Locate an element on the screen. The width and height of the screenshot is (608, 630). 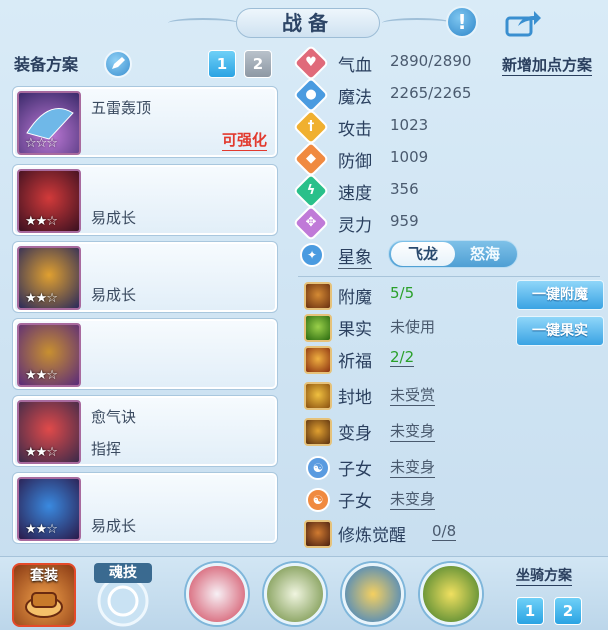
constellation-toggle: 飞龙 怒海 is located at coordinates (453, 254).